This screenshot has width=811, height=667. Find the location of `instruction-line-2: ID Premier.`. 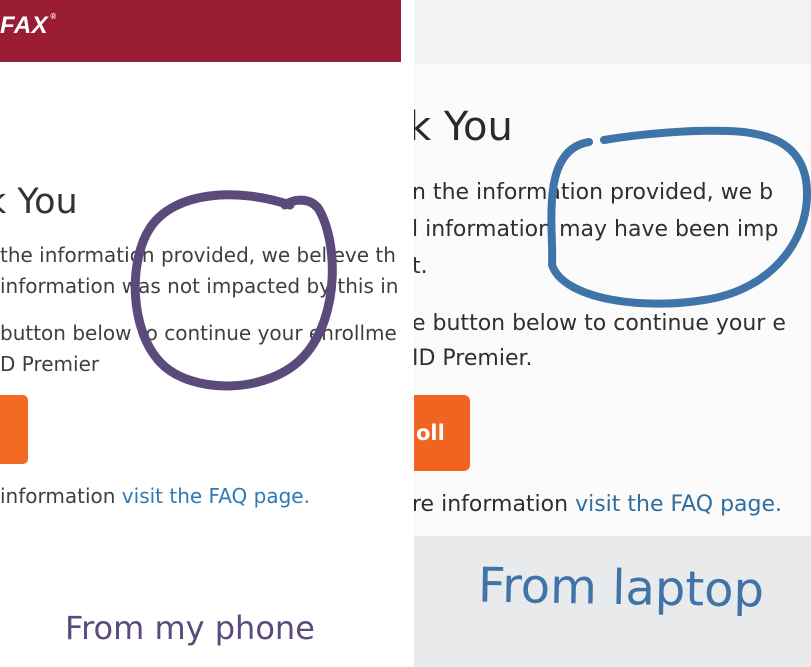

instruction-line-2: ID Premier. is located at coordinates (473, 358).